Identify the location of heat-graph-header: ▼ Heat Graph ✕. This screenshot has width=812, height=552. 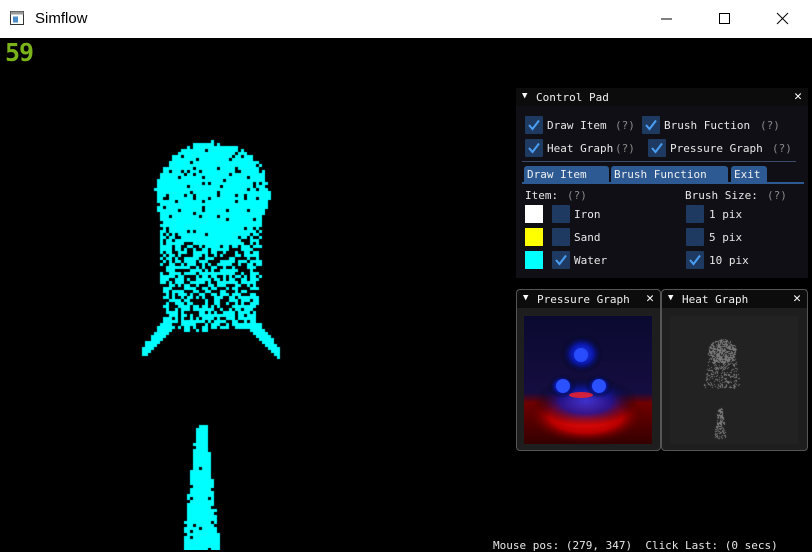
(734, 299).